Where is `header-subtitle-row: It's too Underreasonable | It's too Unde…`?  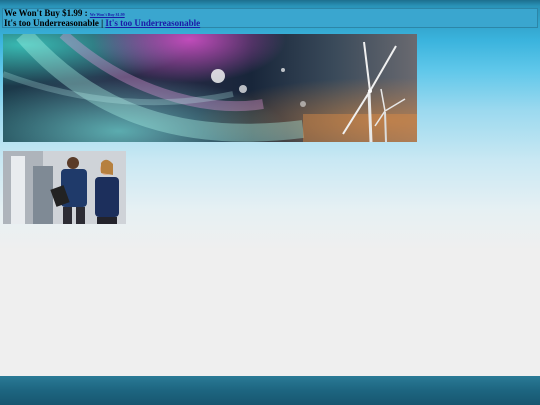
header-subtitle-row: It's too Underreasonable | It's too Unde… is located at coordinates (270, 23).